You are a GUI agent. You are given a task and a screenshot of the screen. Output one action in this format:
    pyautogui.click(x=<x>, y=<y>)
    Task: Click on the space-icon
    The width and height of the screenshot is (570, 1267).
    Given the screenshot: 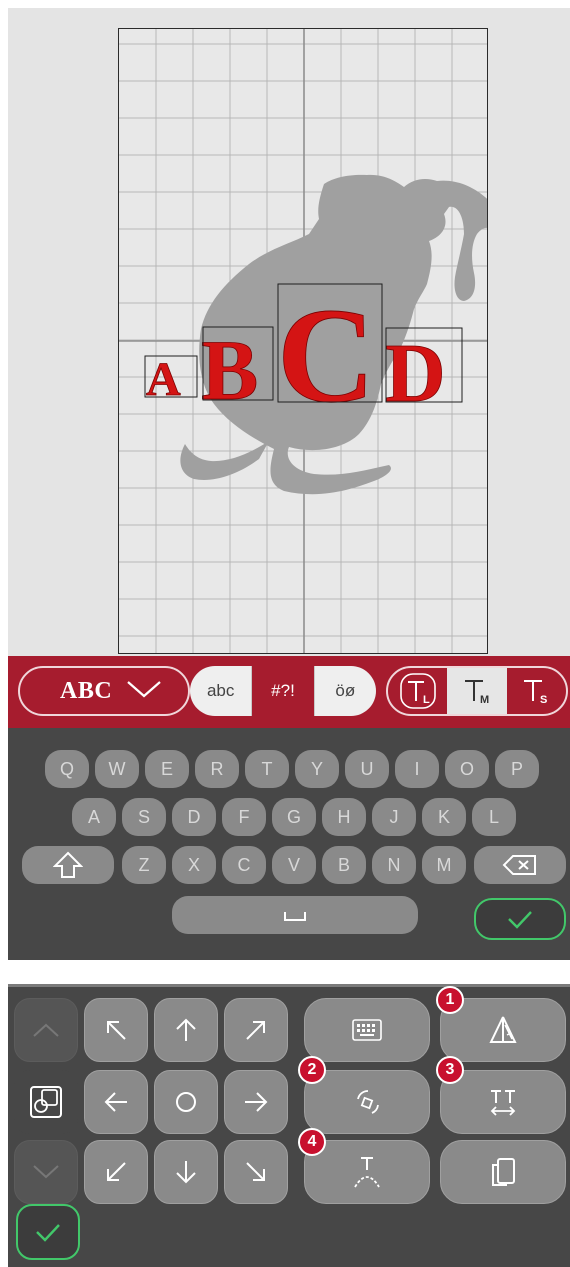 What is the action you would take?
    pyautogui.click(x=295, y=916)
    